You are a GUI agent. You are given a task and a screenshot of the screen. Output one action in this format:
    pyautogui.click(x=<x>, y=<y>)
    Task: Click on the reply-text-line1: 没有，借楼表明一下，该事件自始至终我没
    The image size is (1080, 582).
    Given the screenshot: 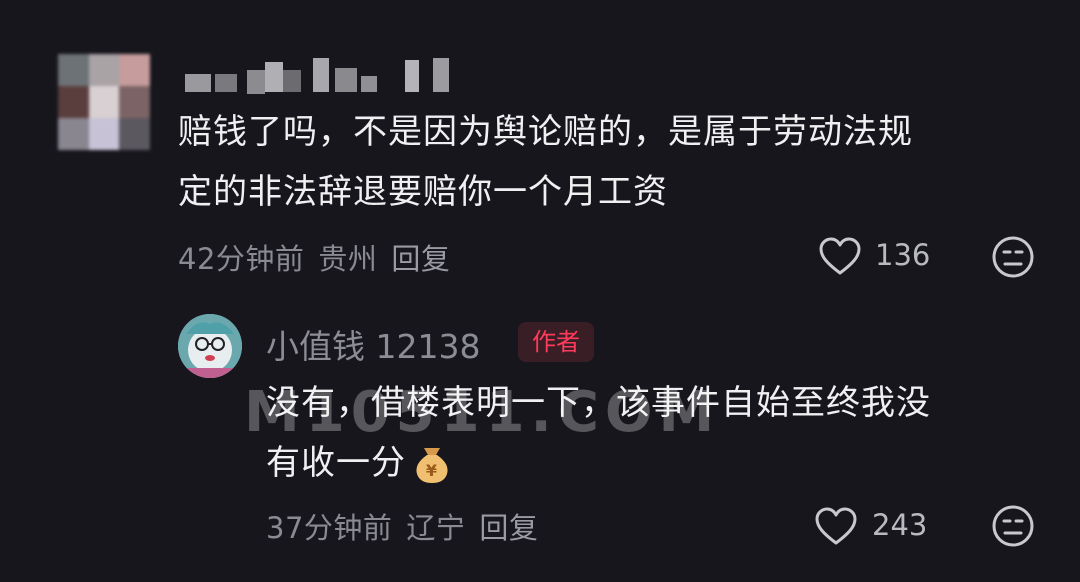 What is the action you would take?
    pyautogui.click(x=598, y=403)
    